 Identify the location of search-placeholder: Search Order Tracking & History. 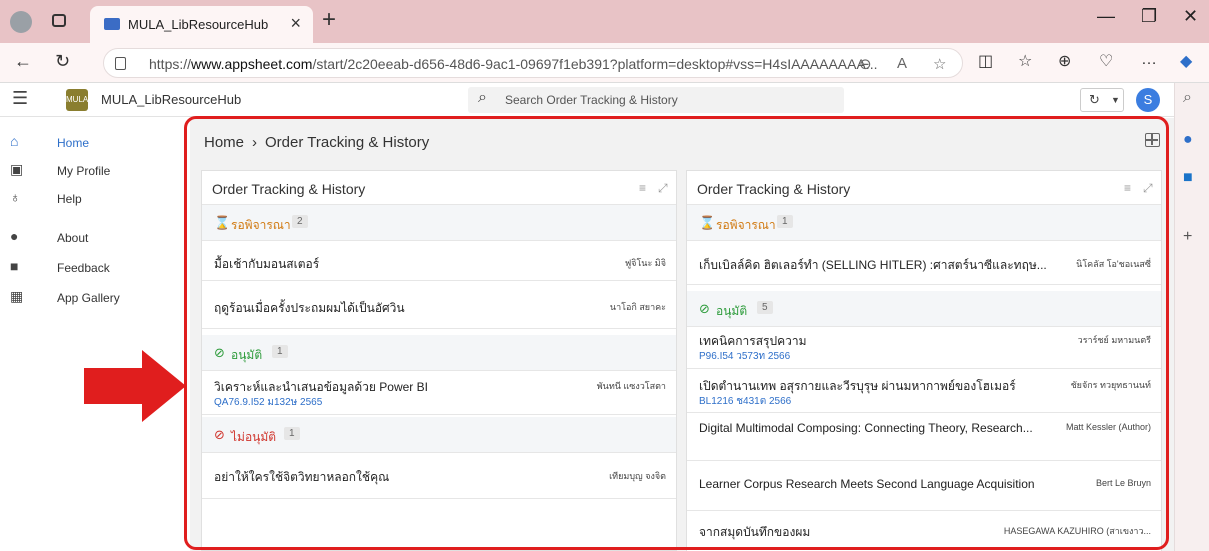
(591, 100).